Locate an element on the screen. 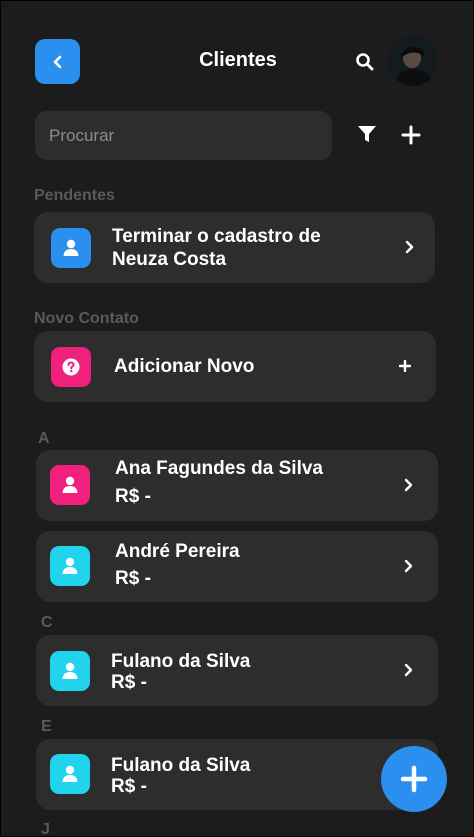 The image size is (474, 837). question-icon is located at coordinates (71, 367).